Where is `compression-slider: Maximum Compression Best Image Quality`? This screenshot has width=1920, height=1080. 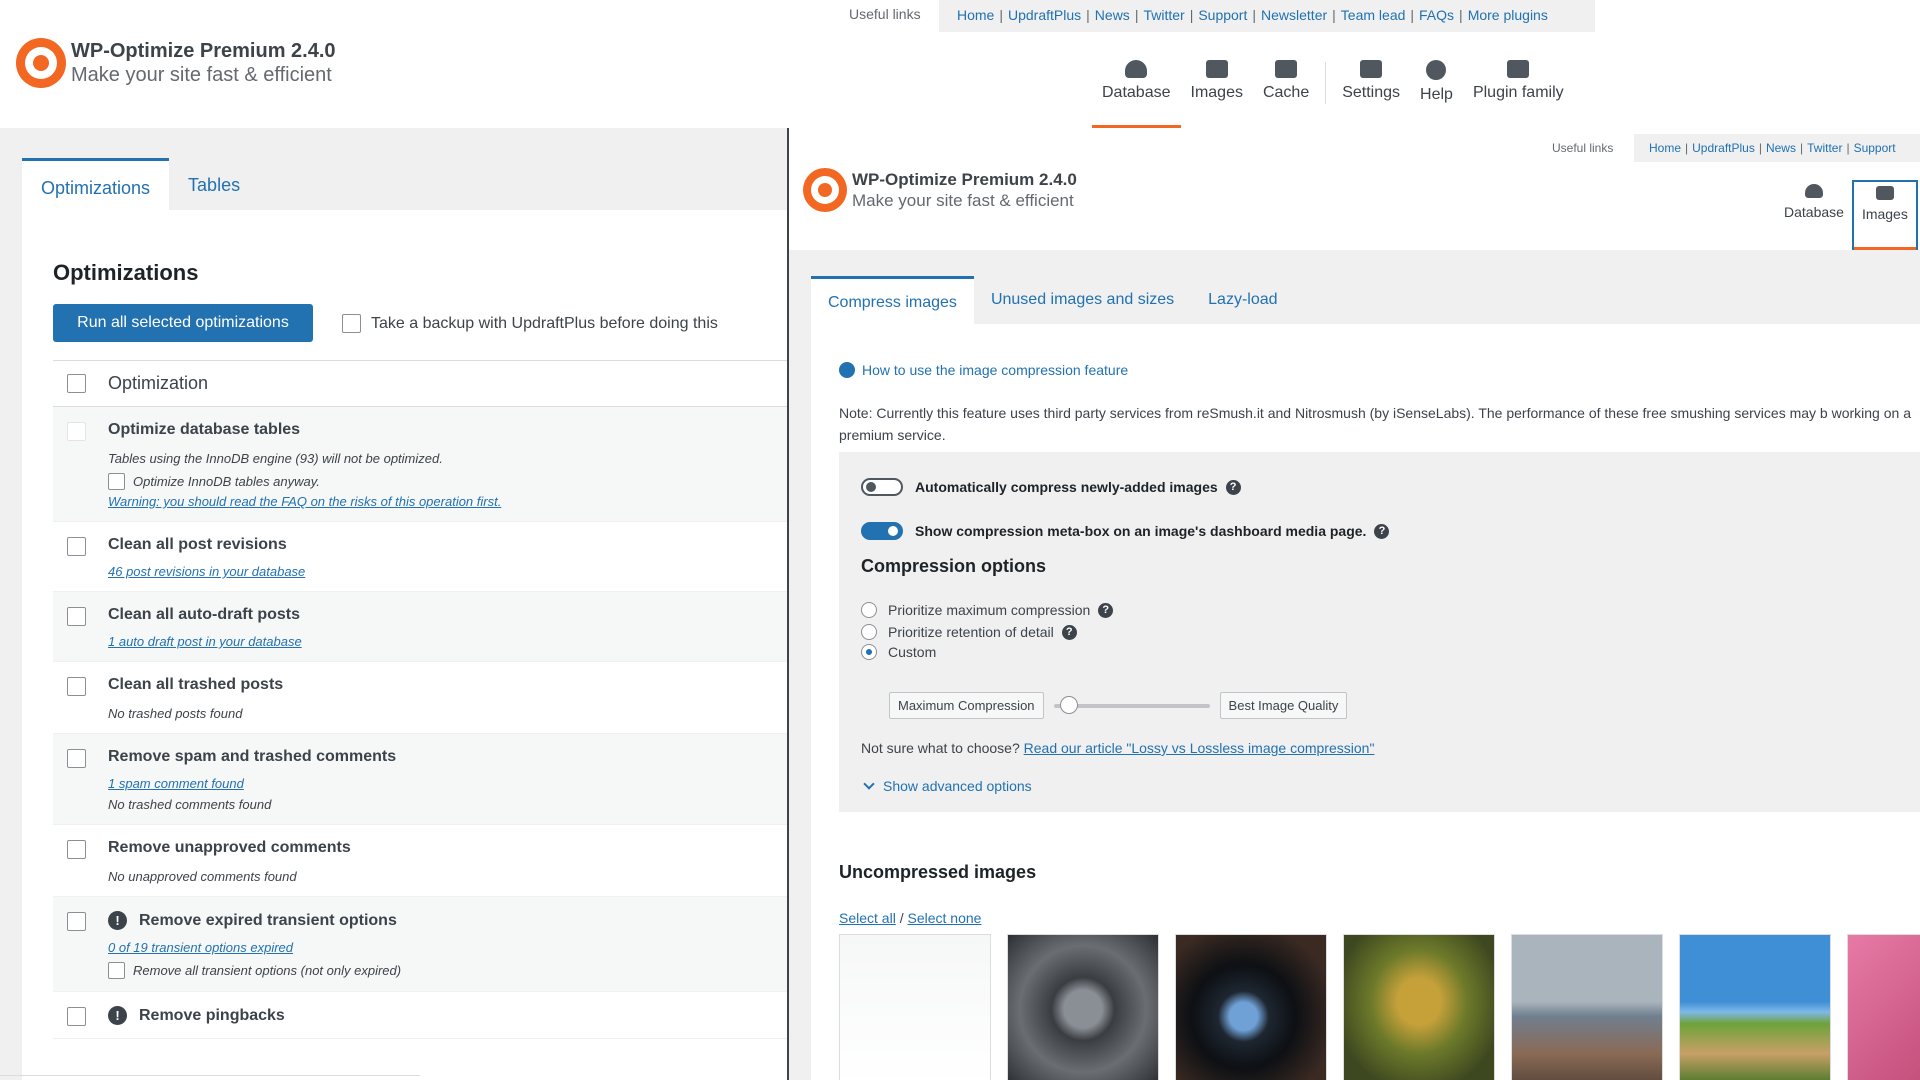
compression-slider: Maximum Compression Best Image Quality is located at coordinates (1118, 705).